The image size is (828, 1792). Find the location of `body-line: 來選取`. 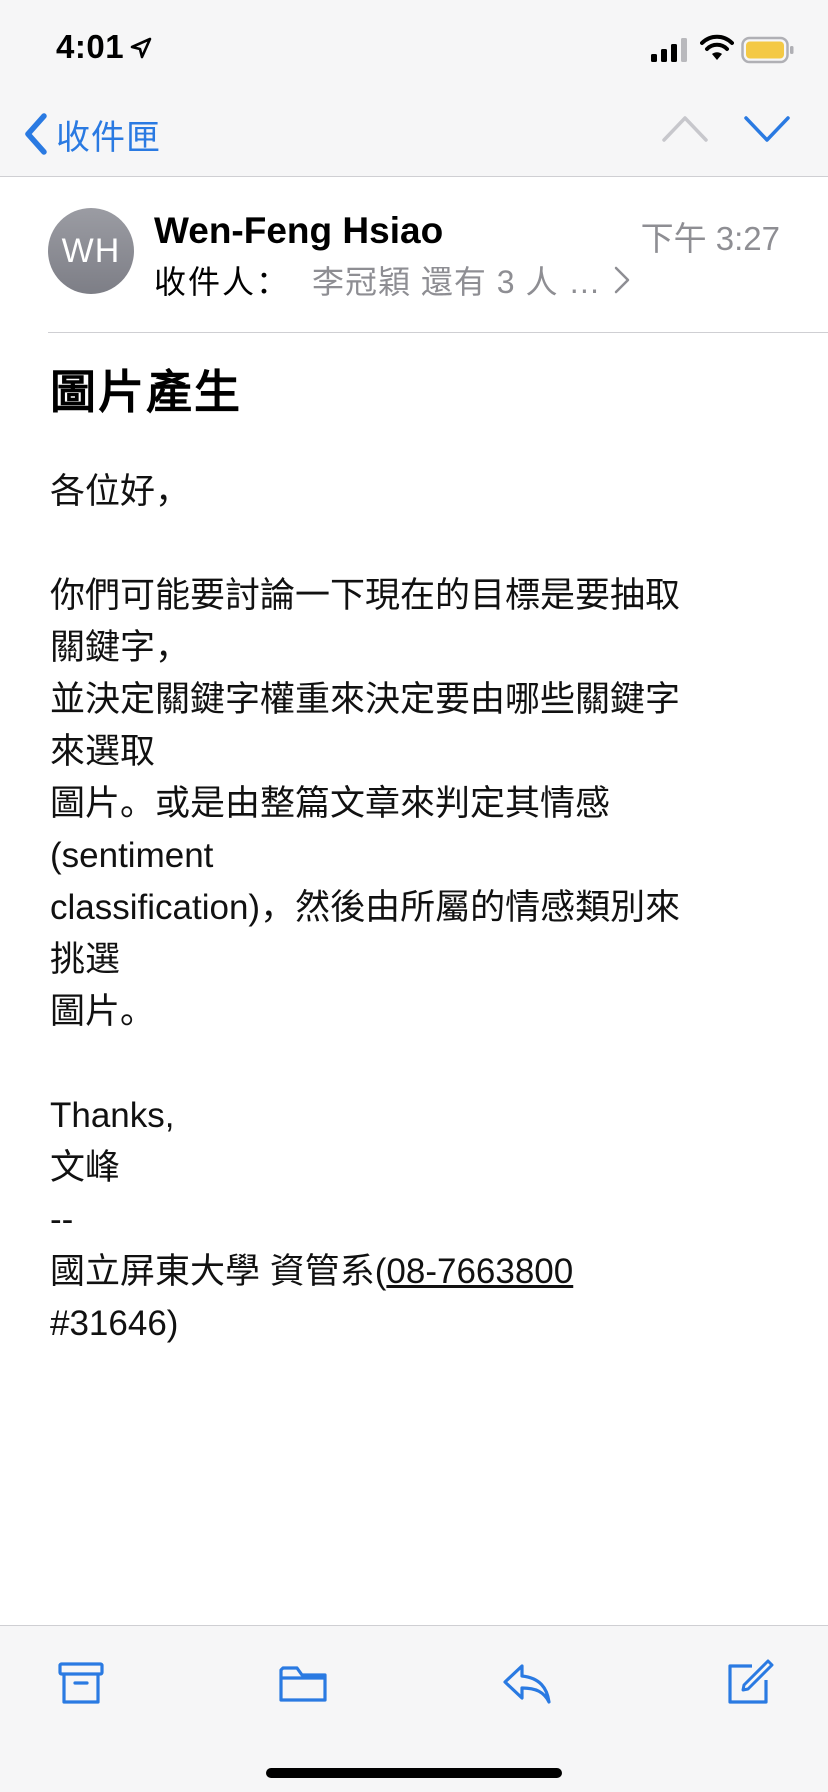

body-line: 來選取 is located at coordinates (103, 751).